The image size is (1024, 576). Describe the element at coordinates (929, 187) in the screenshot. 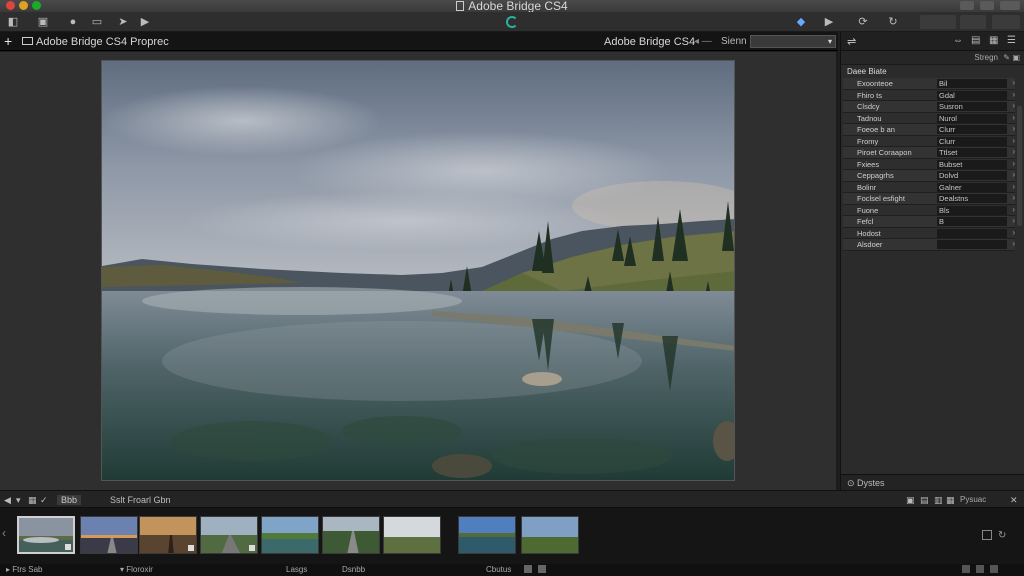

I see `metadata-row: Bolinr Galner ›` at that location.